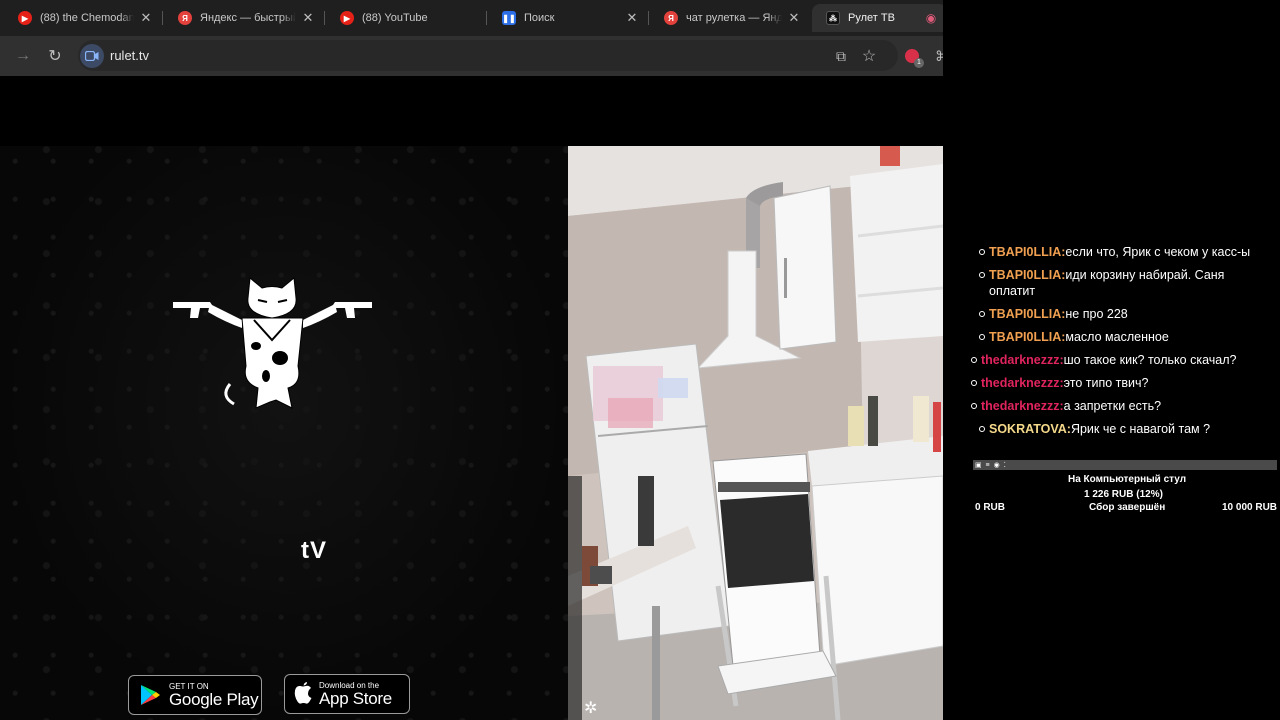  What do you see at coordinates (841, 56) in the screenshot?
I see `install-app-icon: ⧉` at bounding box center [841, 56].